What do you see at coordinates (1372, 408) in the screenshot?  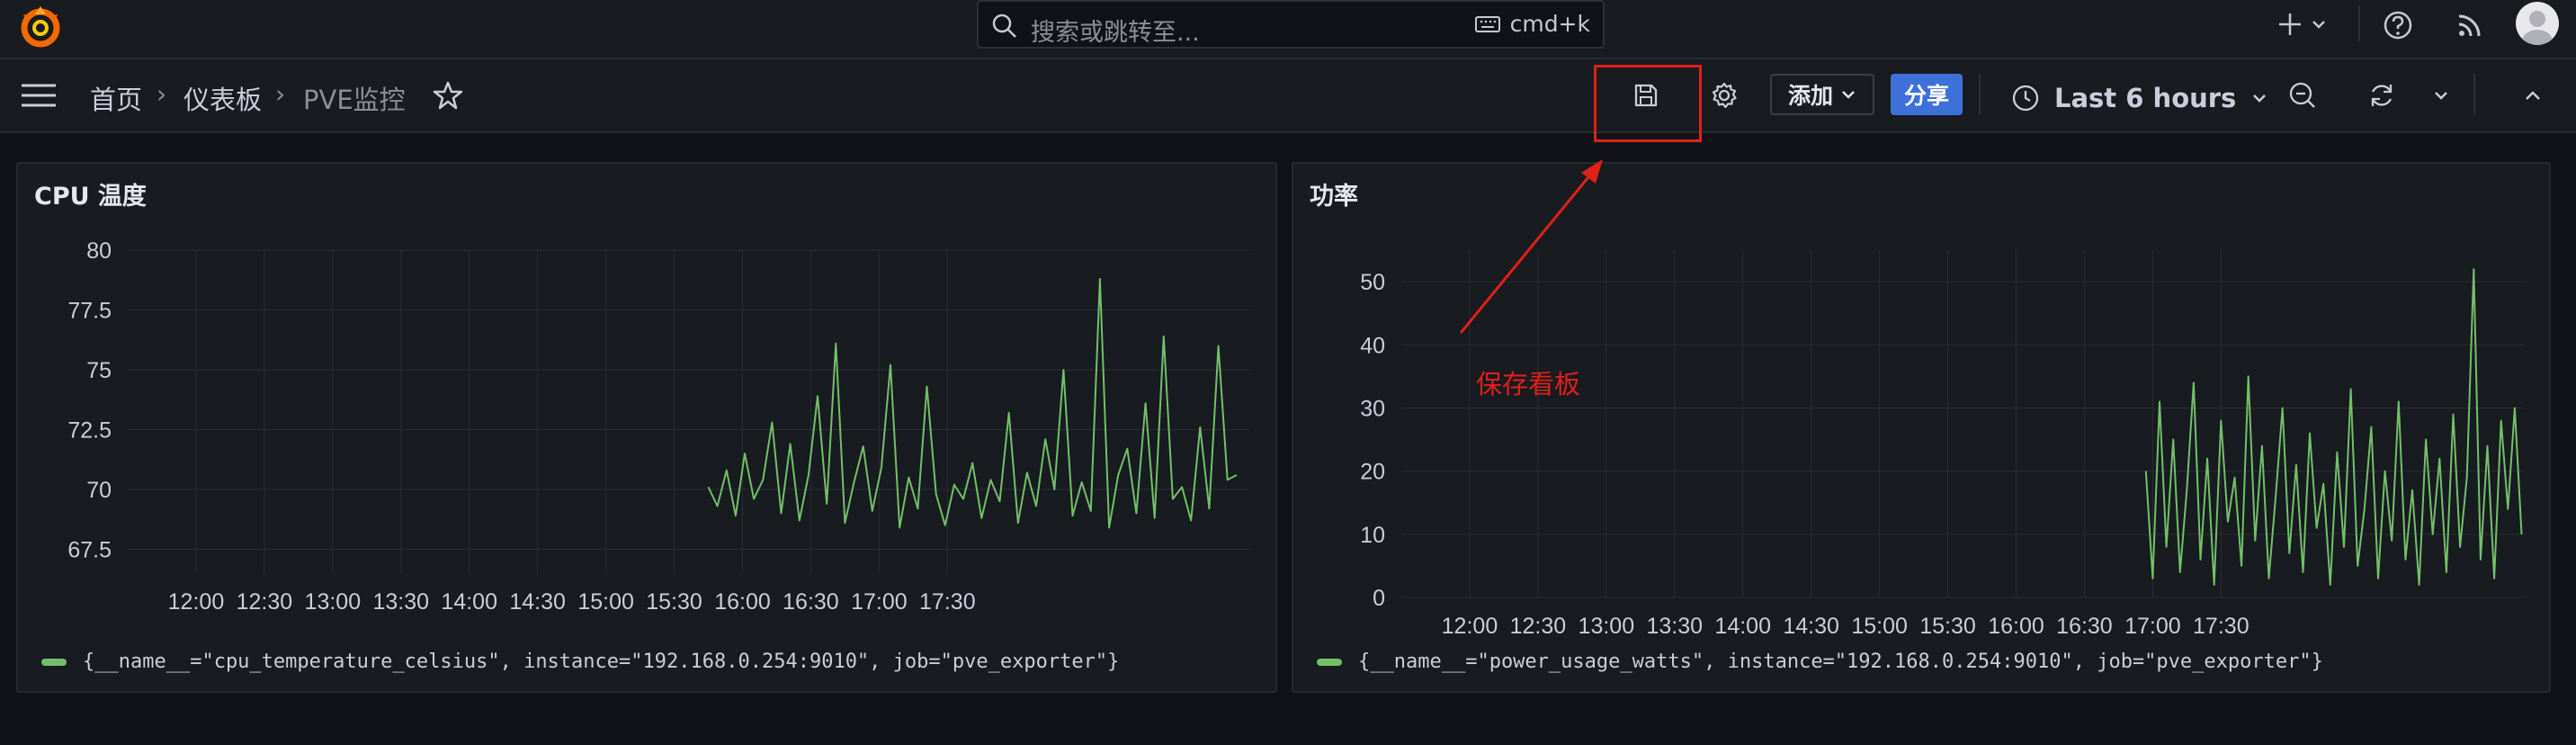 I see `y-tick-label: 30` at bounding box center [1372, 408].